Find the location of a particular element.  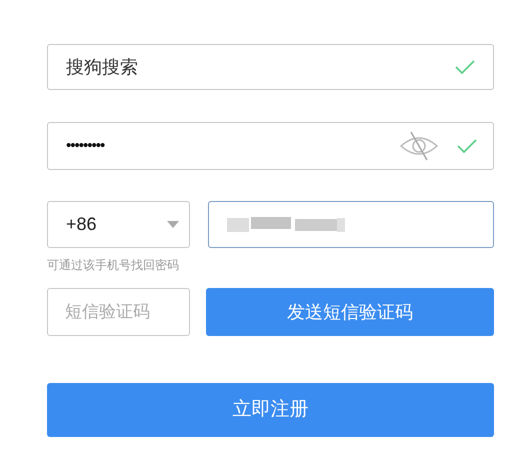

phone-hint: 可通过该手机号找回密码 is located at coordinates (113, 265).